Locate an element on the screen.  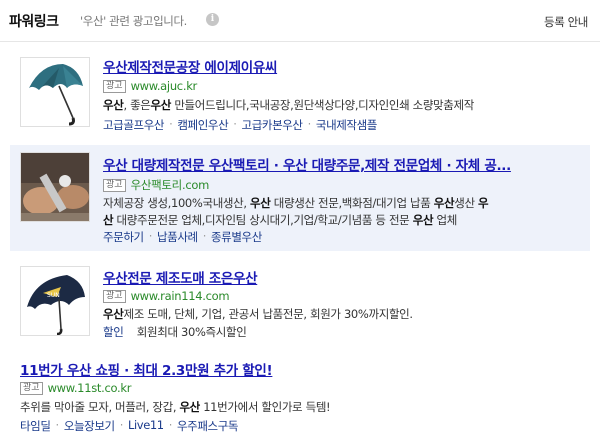
navy-umbrella-image: SUN is located at coordinates (55, 301).